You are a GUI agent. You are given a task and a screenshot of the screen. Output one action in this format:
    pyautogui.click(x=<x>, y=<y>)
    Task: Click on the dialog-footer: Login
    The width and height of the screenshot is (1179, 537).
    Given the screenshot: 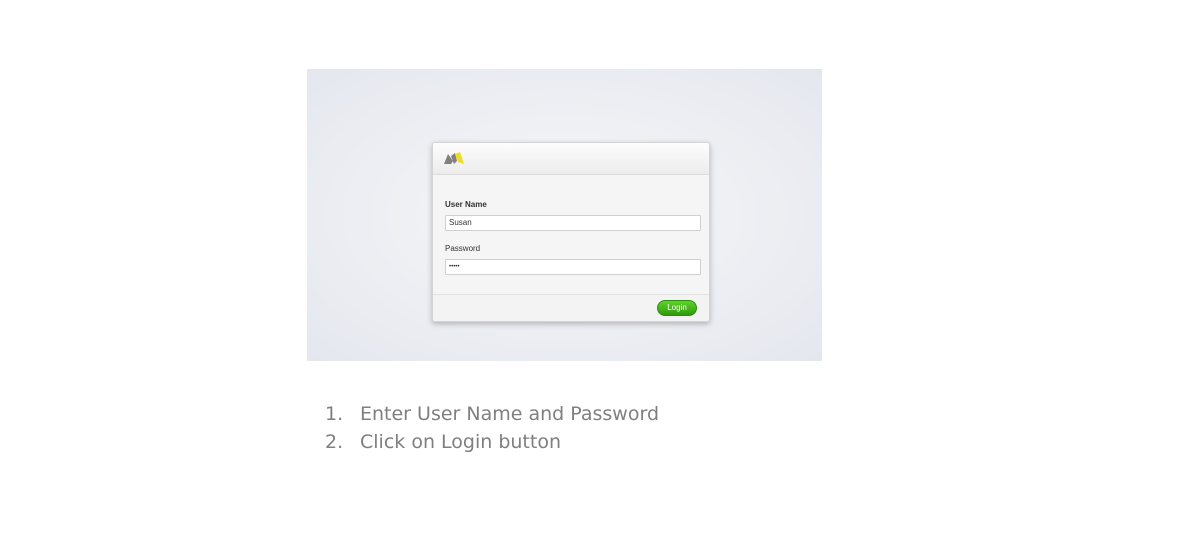 What is the action you would take?
    pyautogui.click(x=571, y=307)
    